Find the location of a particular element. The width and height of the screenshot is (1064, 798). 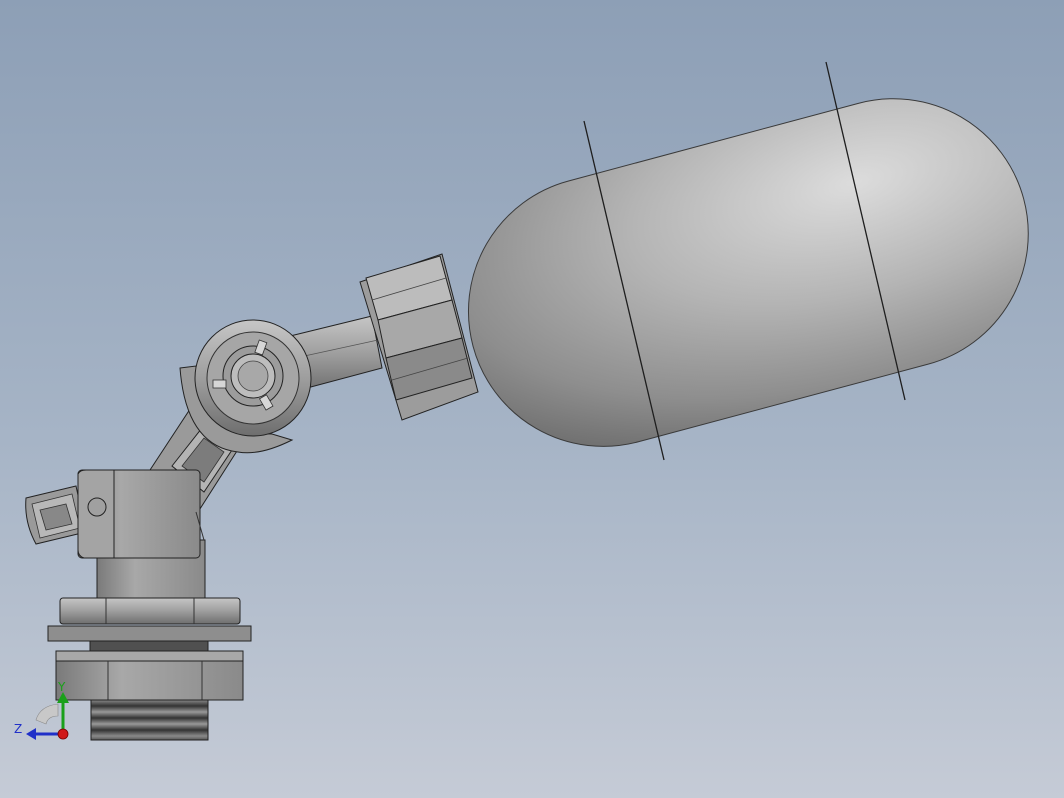

lock-nut is located at coordinates (150, 611).